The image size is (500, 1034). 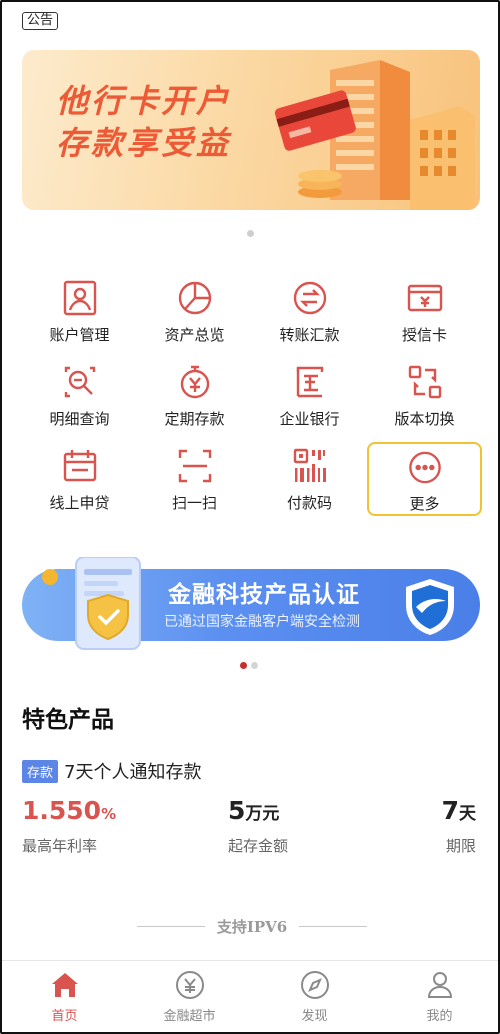 I want to click on calendar-icon, so click(x=79, y=466).